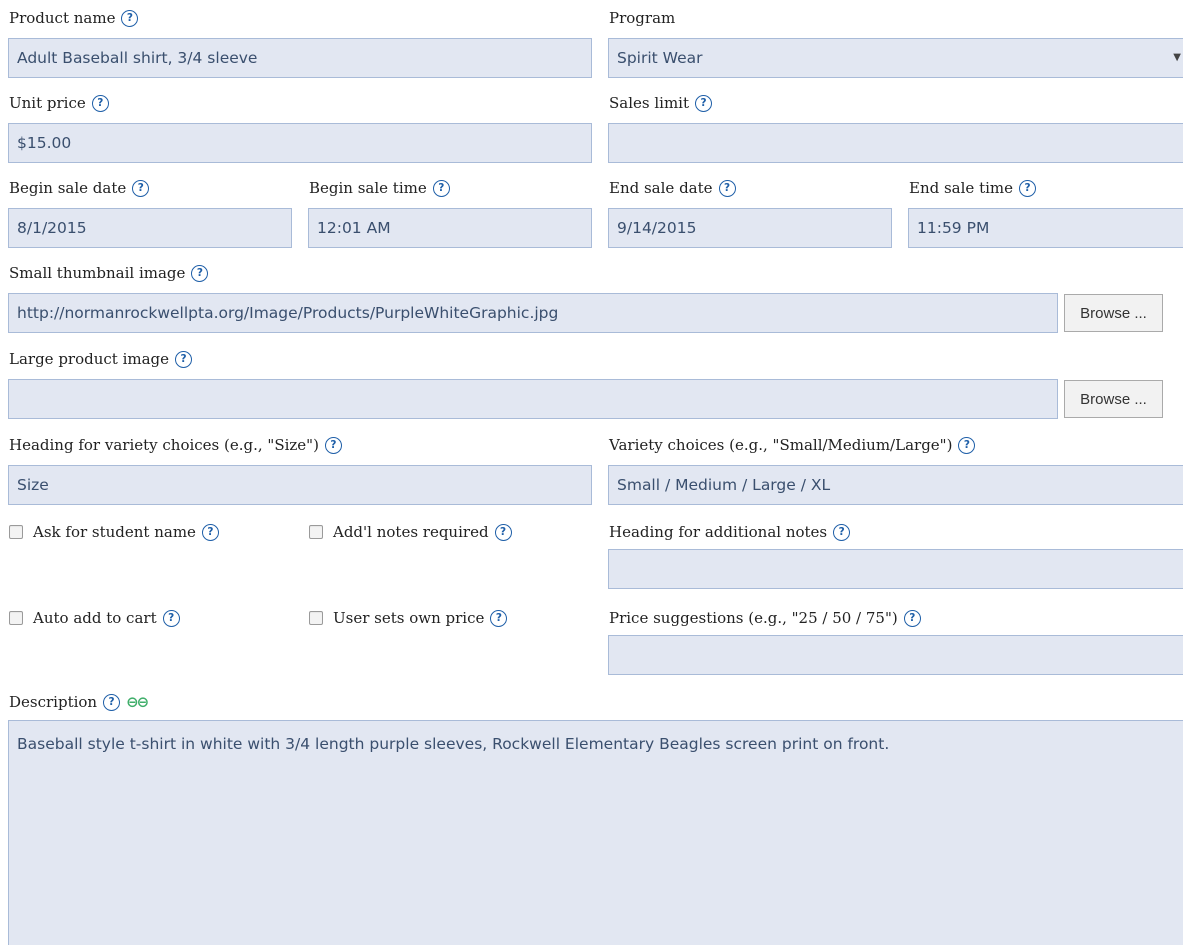  Describe the element at coordinates (895, 143) in the screenshot. I see `sales-limit-input` at that location.